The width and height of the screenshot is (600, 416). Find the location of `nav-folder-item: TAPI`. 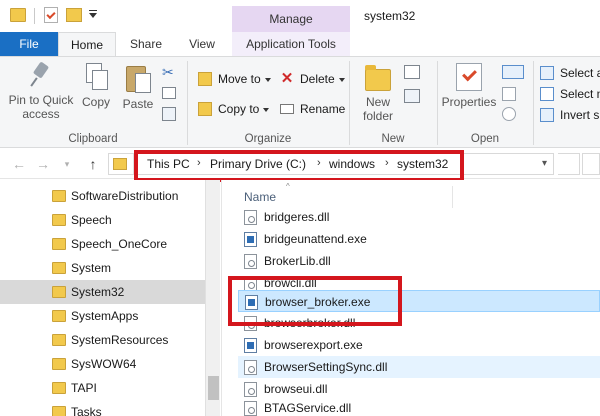

nav-folder-item: TAPI is located at coordinates (102, 388).